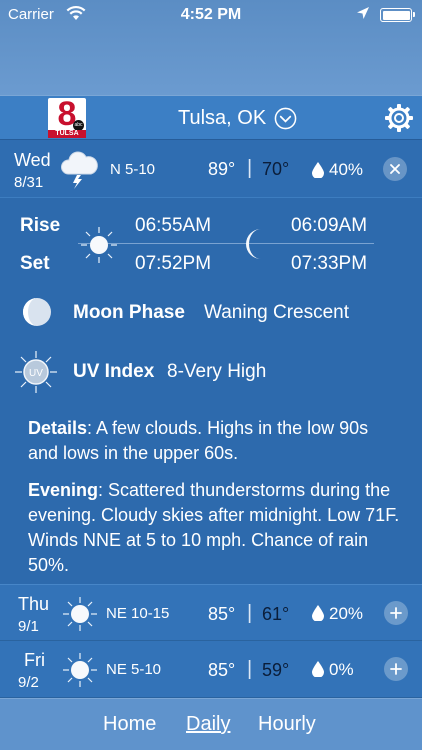  I want to click on details-label: Details, so click(58, 428).